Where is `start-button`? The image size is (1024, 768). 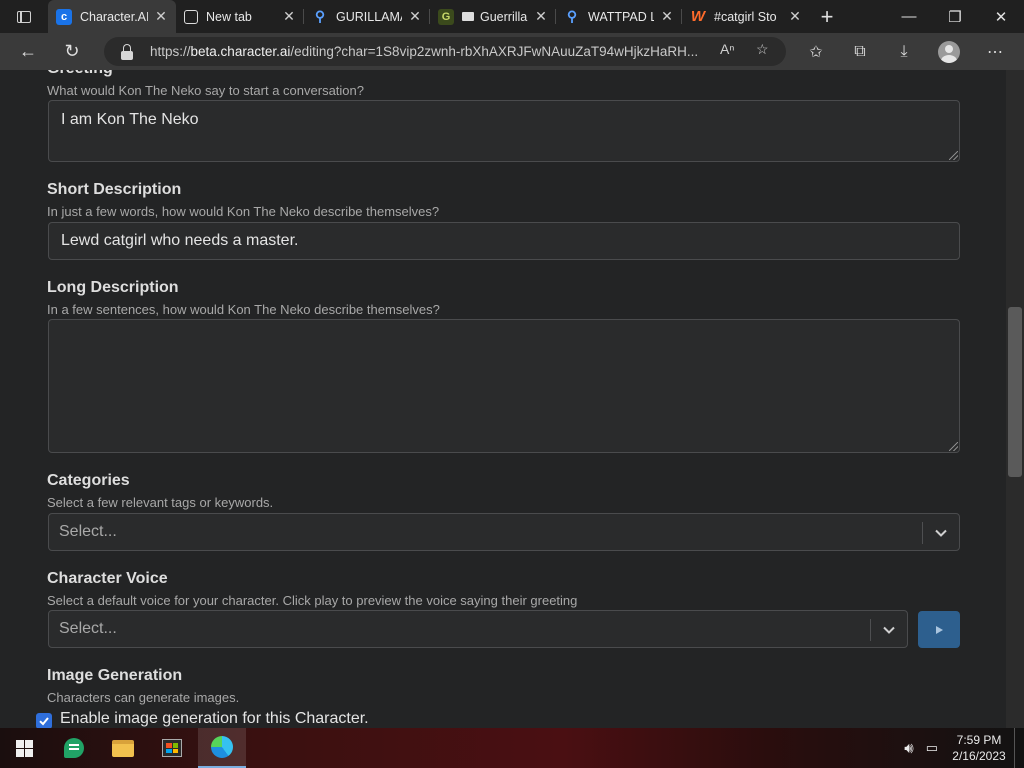
start-button is located at coordinates (24, 748).